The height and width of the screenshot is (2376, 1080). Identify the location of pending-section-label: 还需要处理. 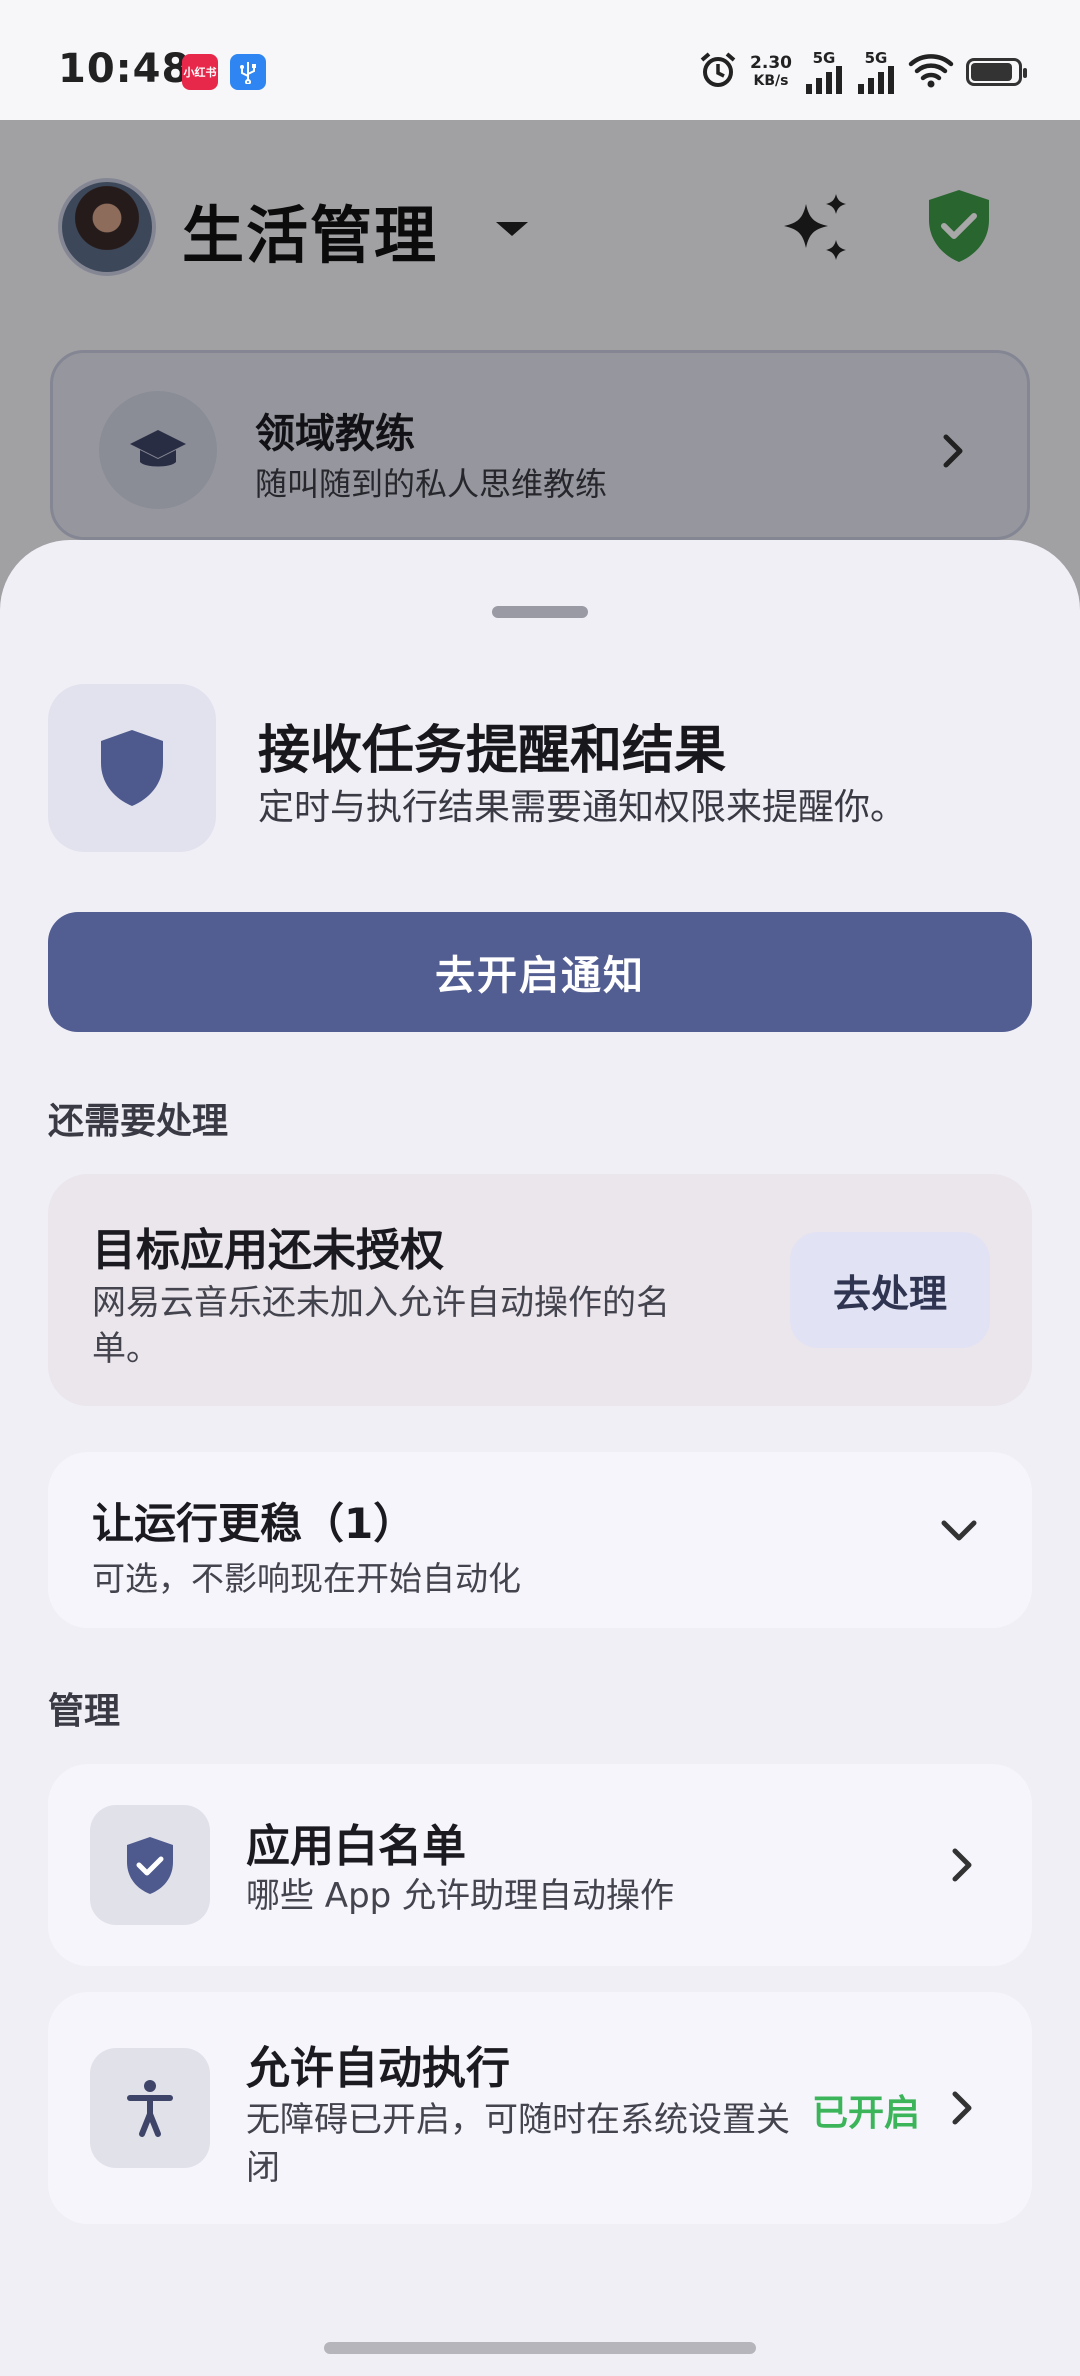
(138, 1121).